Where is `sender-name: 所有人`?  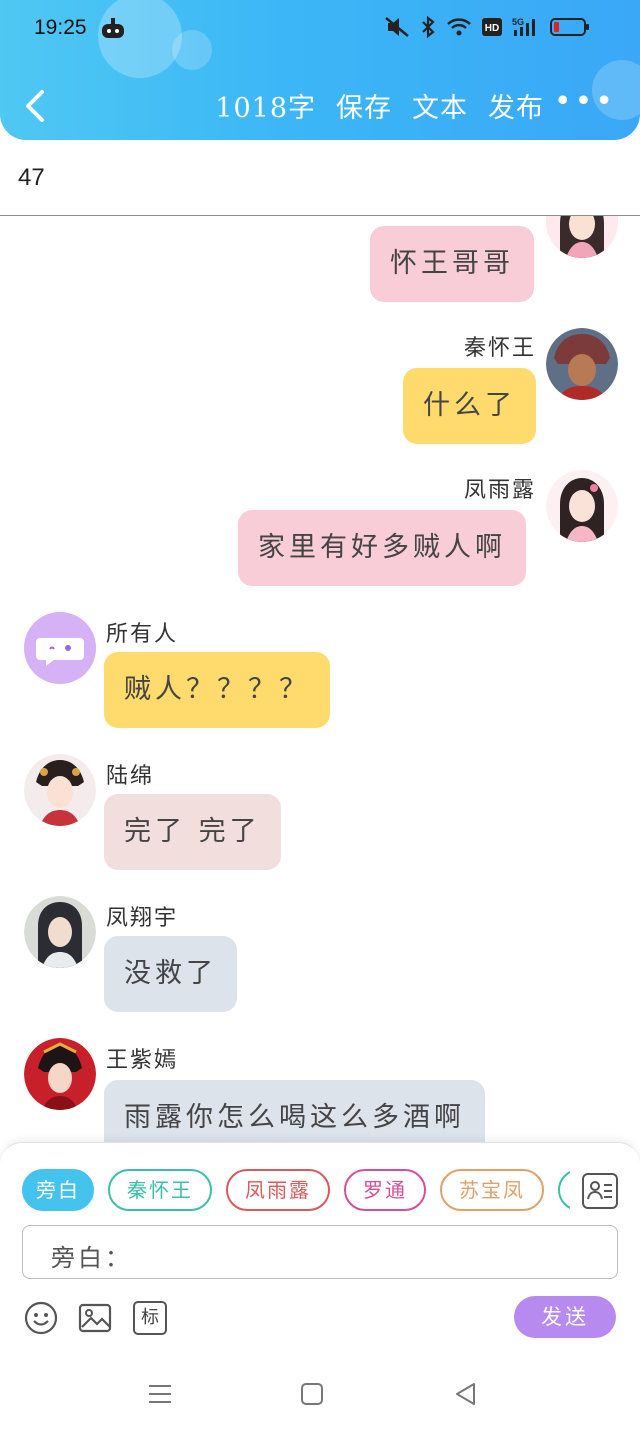
sender-name: 所有人 is located at coordinates (142, 634).